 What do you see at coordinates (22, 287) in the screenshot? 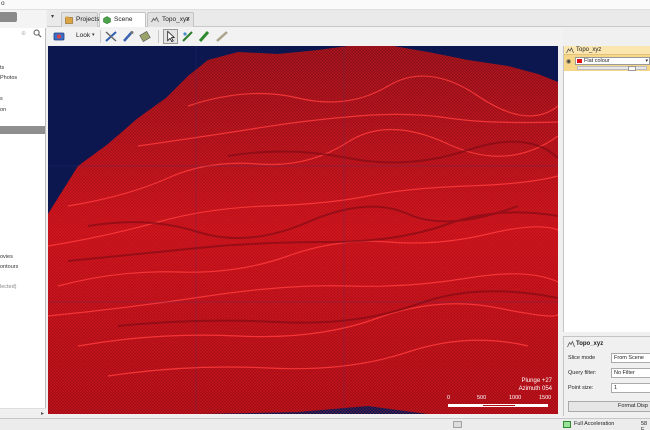
I see `tree-item: lected)` at bounding box center [22, 287].